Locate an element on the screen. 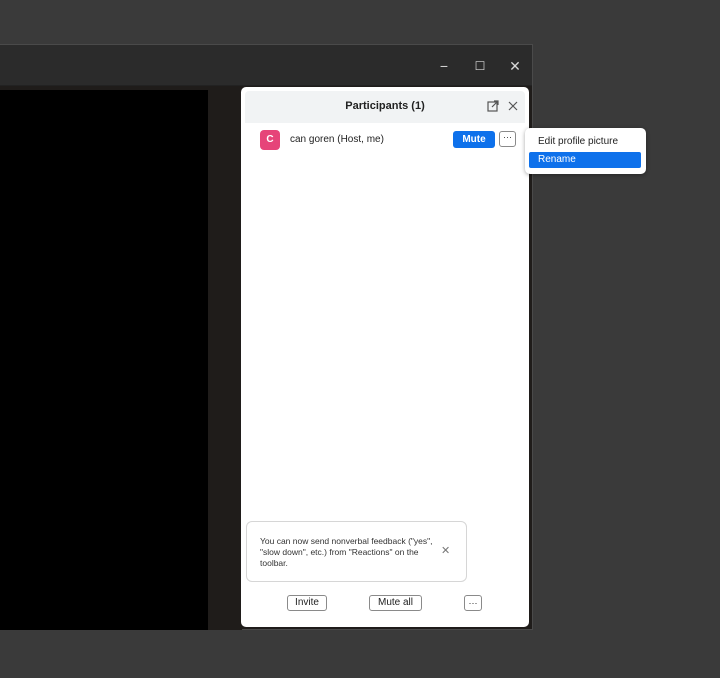  footer-more-button: ··· is located at coordinates (473, 603).